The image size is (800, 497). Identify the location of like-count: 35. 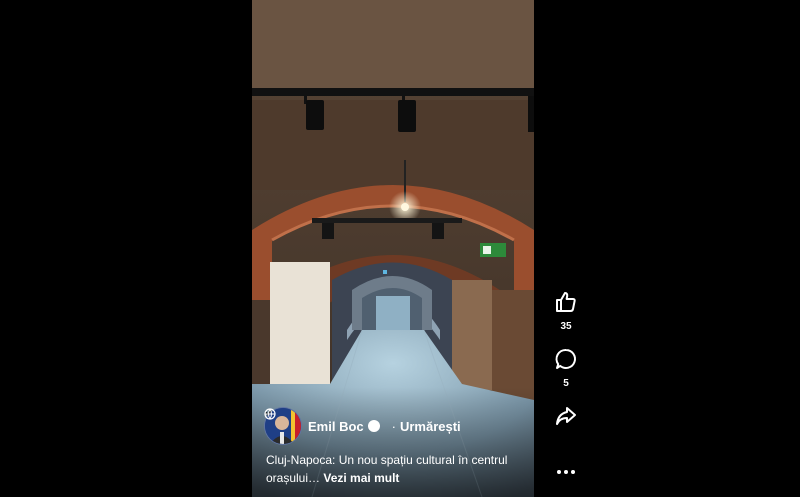
(566, 326).